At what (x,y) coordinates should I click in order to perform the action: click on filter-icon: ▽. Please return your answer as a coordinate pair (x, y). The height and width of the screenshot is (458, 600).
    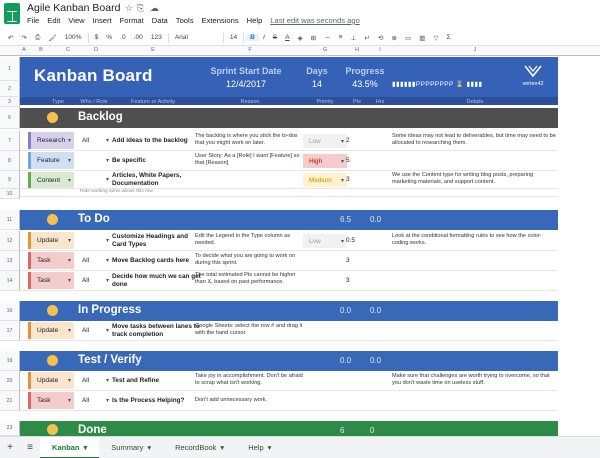
    Looking at the image, I should click on (435, 38).